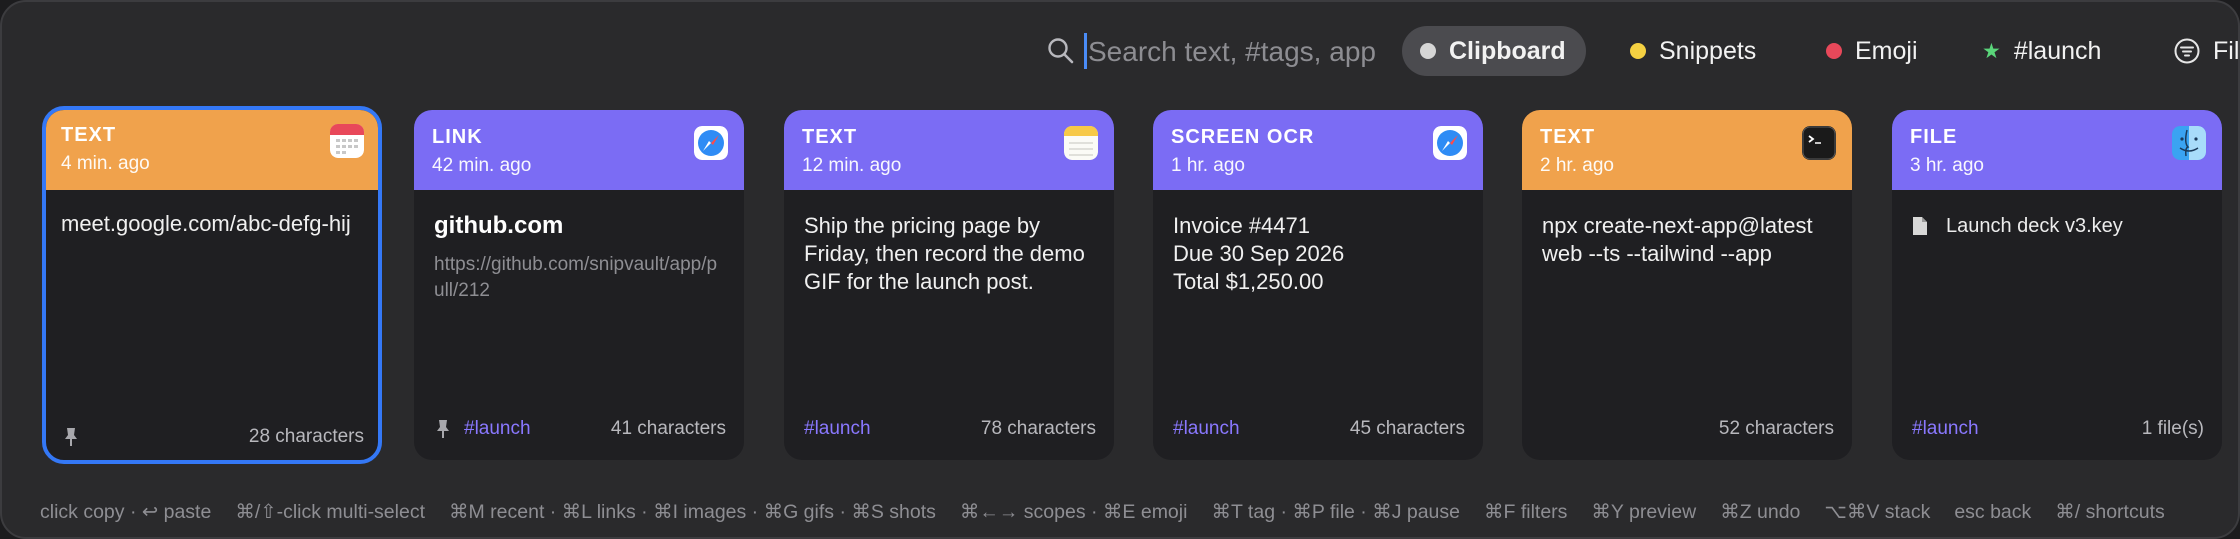  Describe the element at coordinates (1920, 226) in the screenshot. I see `document-icon` at that location.